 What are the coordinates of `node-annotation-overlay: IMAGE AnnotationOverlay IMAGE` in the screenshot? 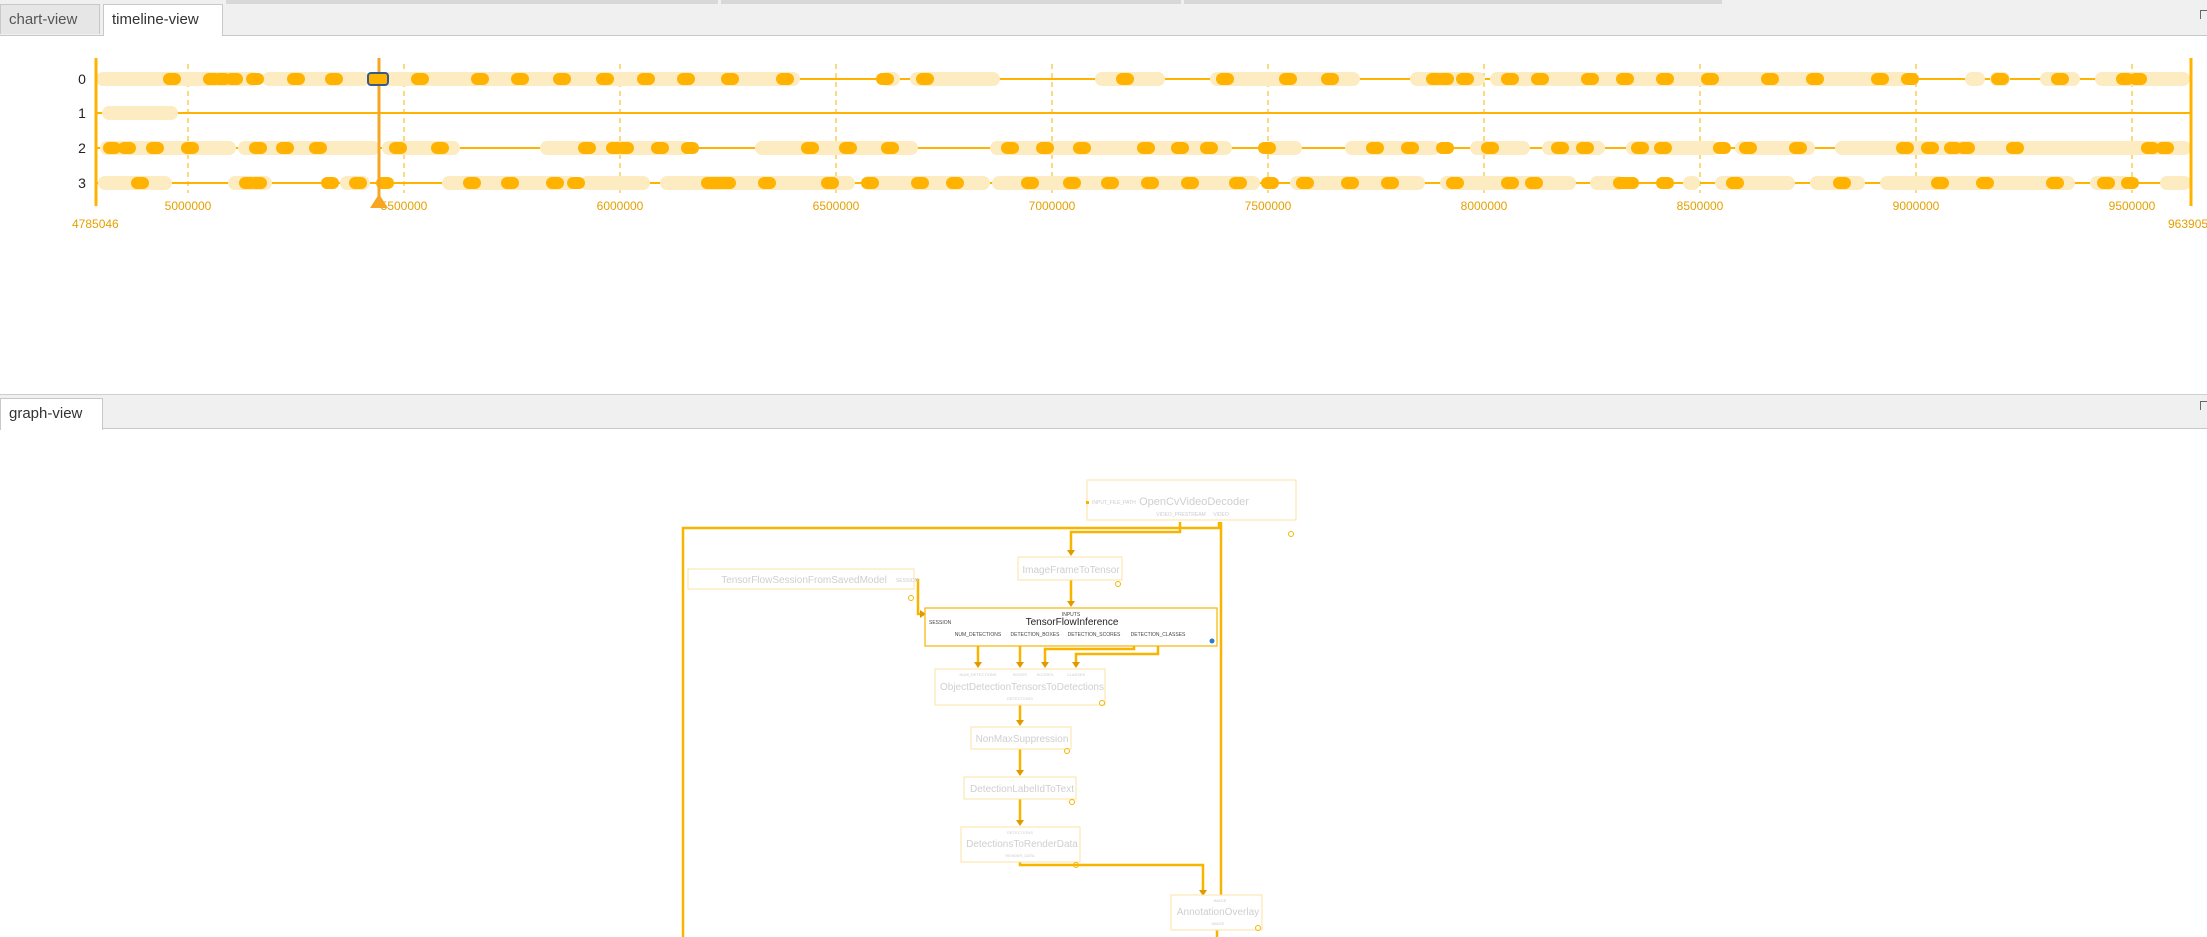 It's located at (1216, 912).